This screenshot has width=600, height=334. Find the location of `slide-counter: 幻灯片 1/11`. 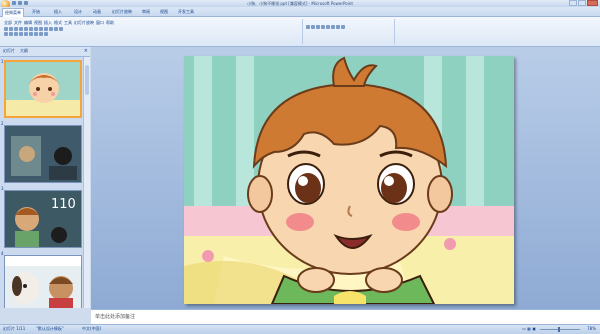

slide-counter: 幻灯片 1/11 is located at coordinates (14, 328).